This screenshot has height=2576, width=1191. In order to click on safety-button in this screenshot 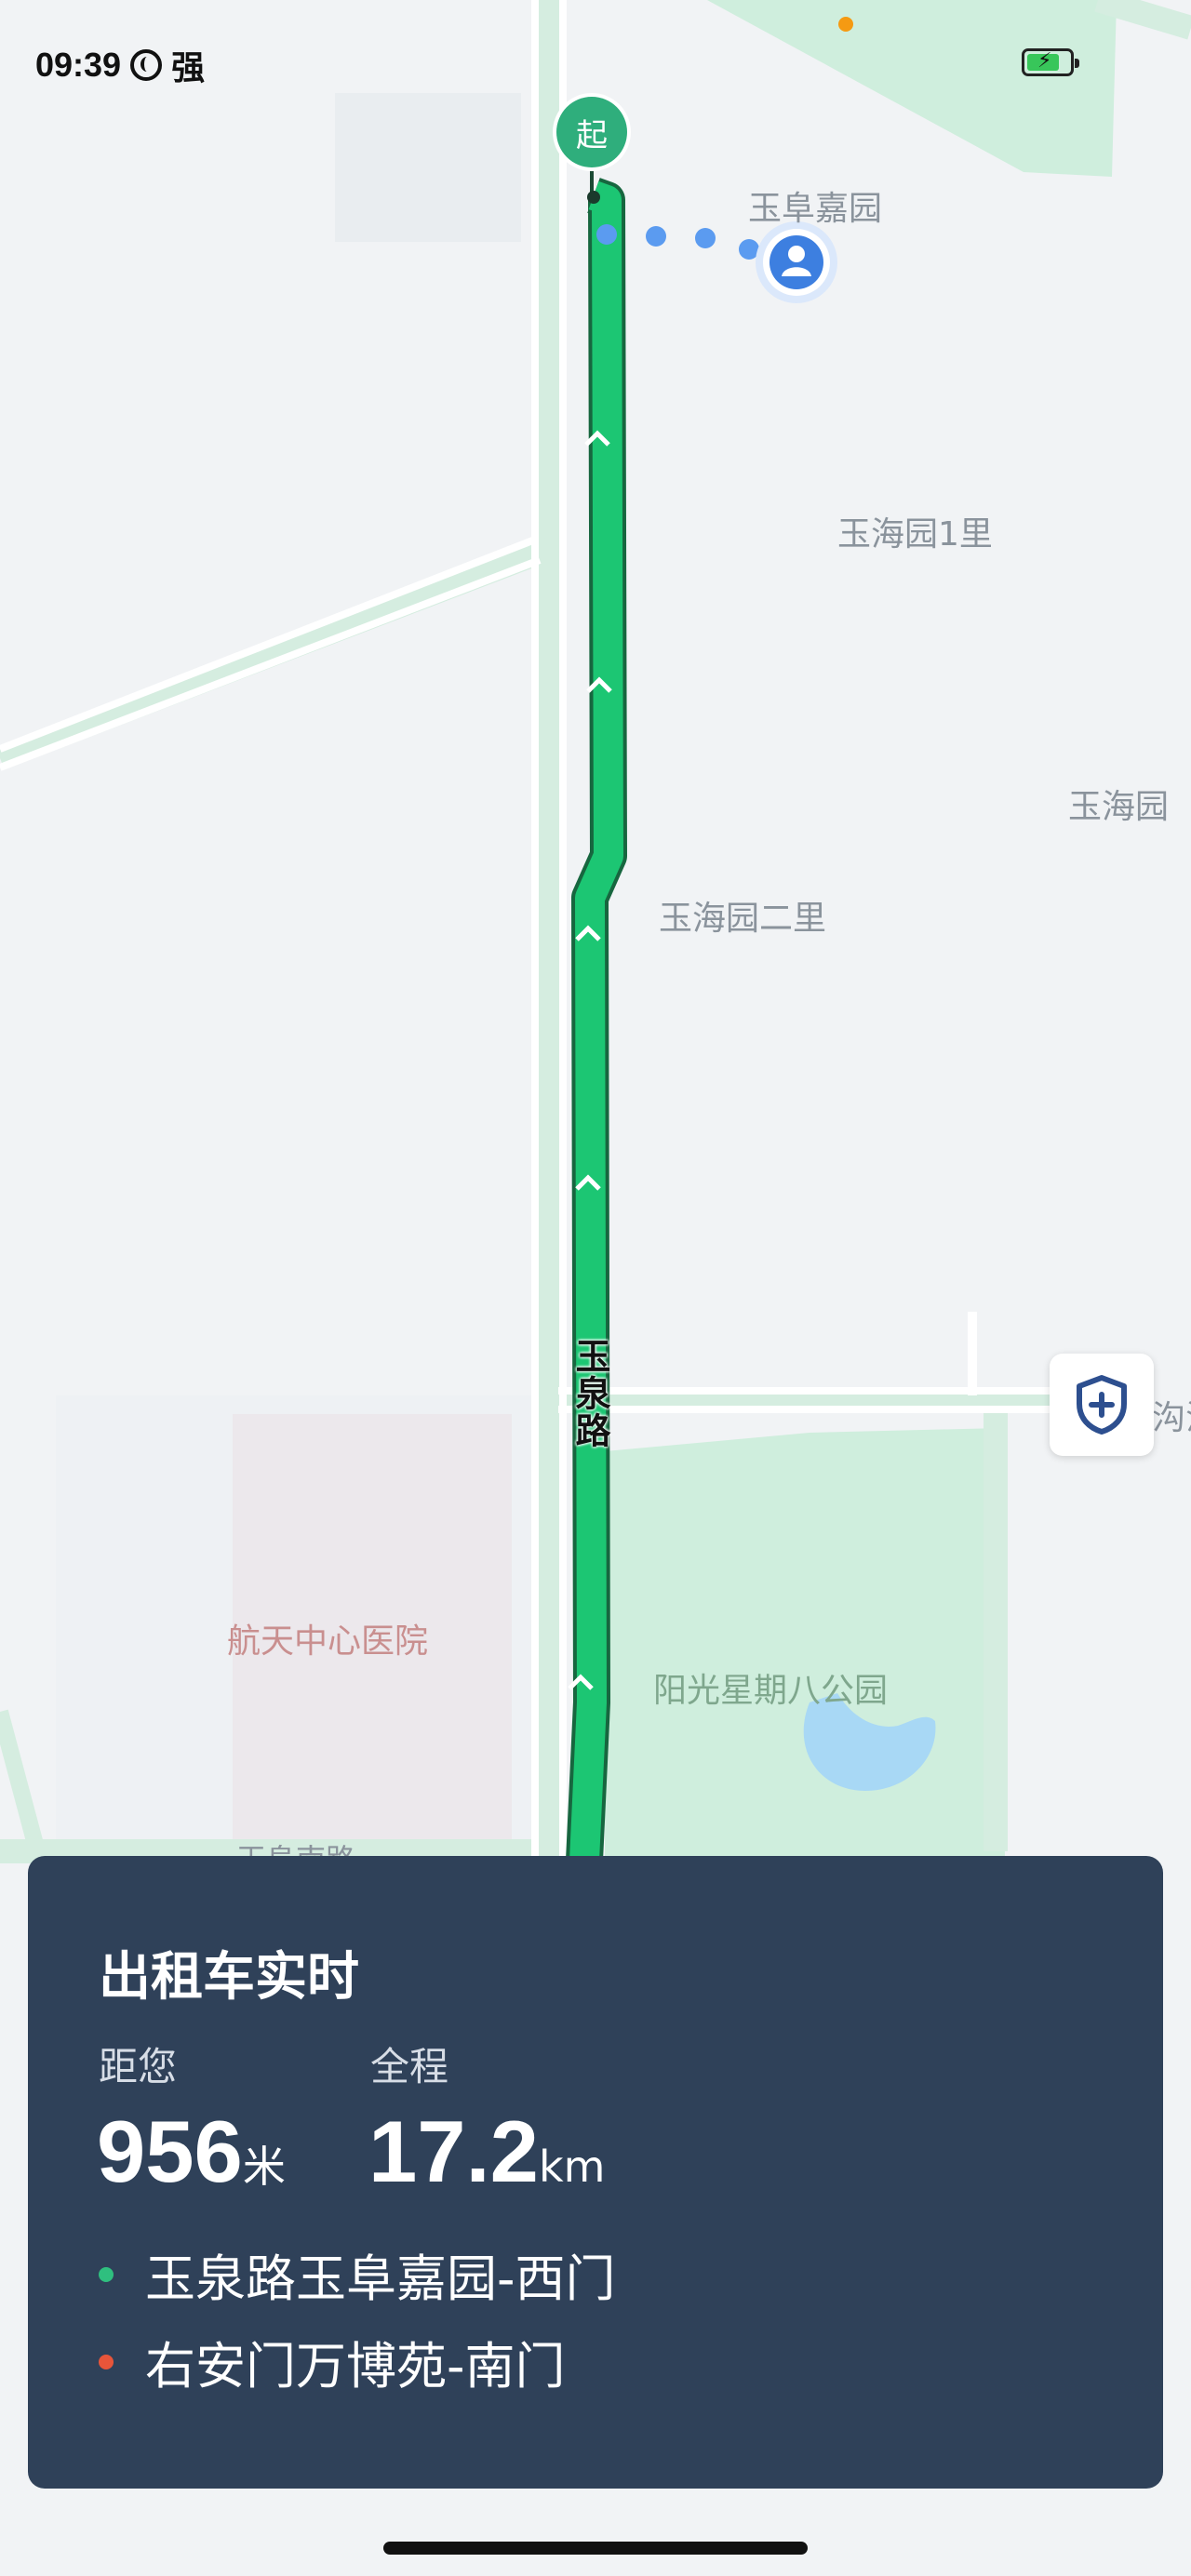, I will do `click(1102, 1405)`.